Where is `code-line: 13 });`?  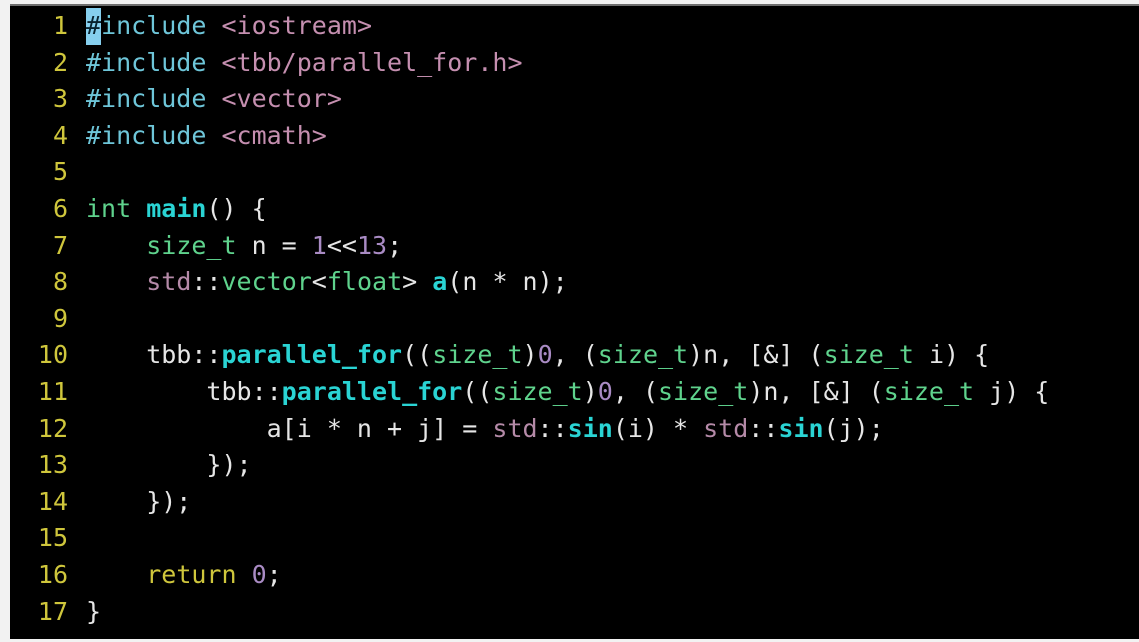 code-line: 13 }); is located at coordinates (574, 465).